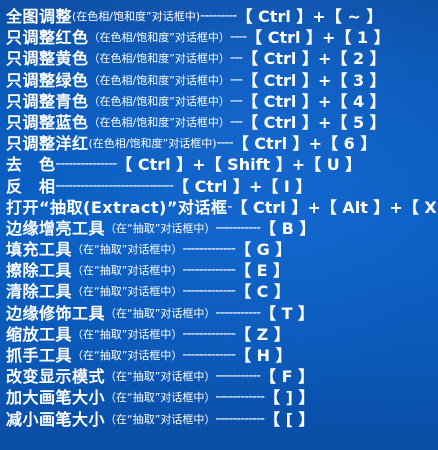 This screenshot has width=438, height=450. I want to click on shortcut-key: 【 Ctrl 】+【 5 】, so click(314, 122).